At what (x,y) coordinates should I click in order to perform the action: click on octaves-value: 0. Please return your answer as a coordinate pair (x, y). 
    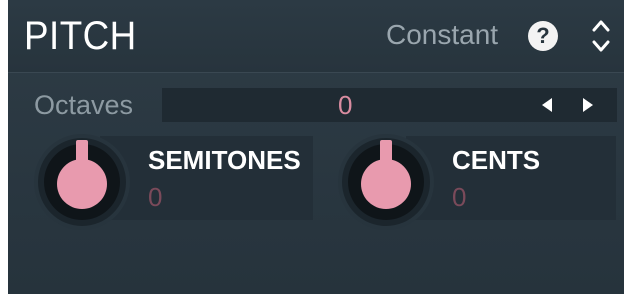
    Looking at the image, I should click on (345, 105).